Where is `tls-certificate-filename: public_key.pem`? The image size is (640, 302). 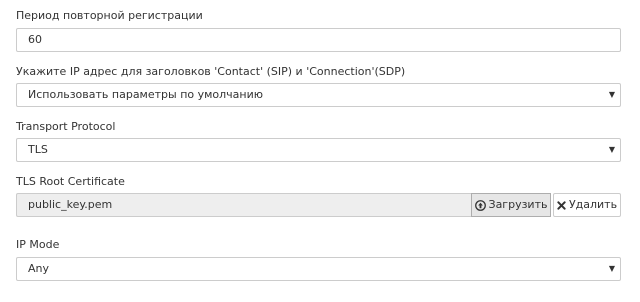
tls-certificate-filename: public_key.pem is located at coordinates (244, 205).